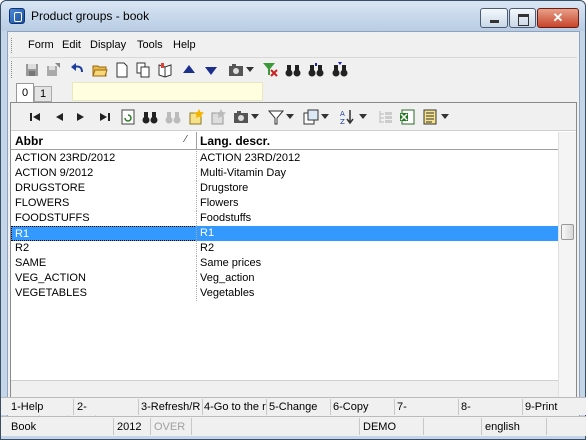  I want to click on camera-dropdown-icon, so click(250, 69).